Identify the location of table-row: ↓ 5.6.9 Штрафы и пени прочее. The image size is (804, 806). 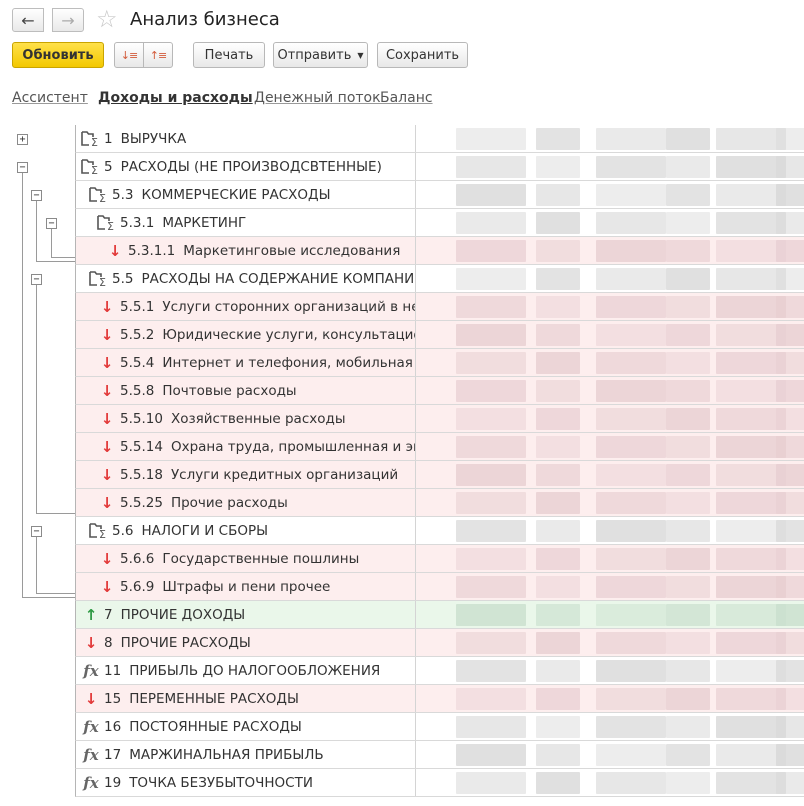
(439, 587).